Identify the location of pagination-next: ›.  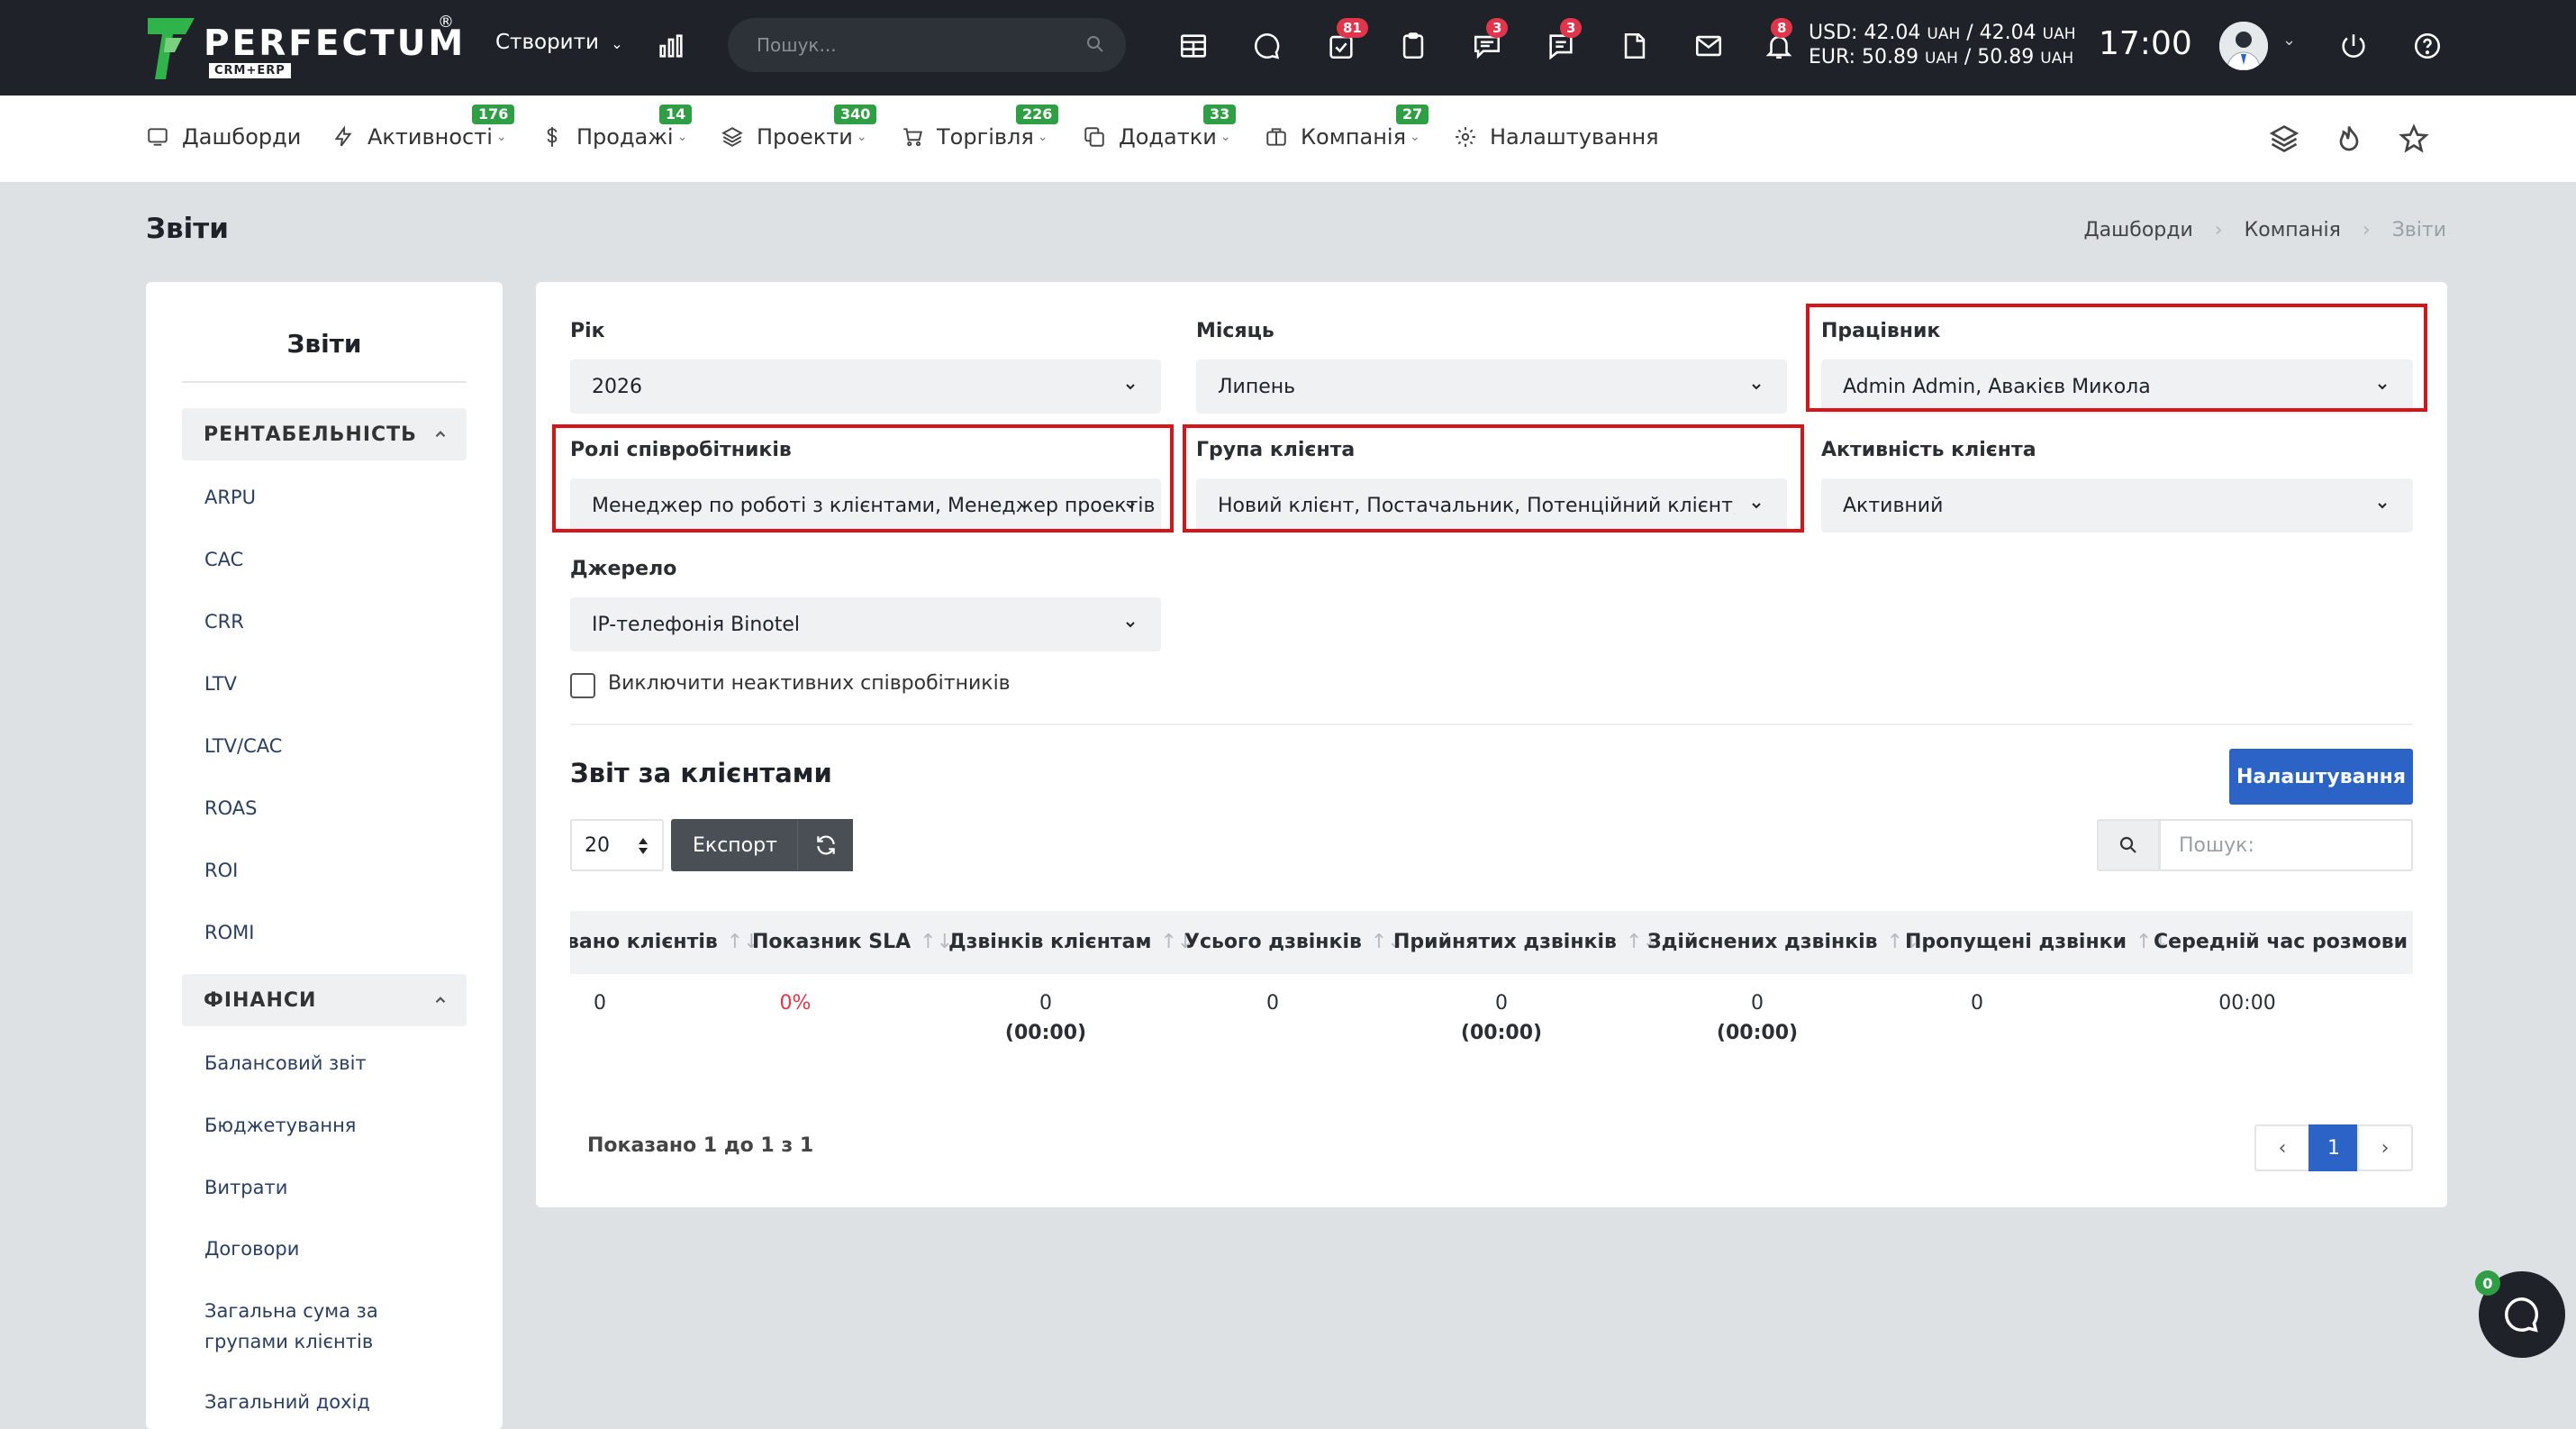
(2385, 1147).